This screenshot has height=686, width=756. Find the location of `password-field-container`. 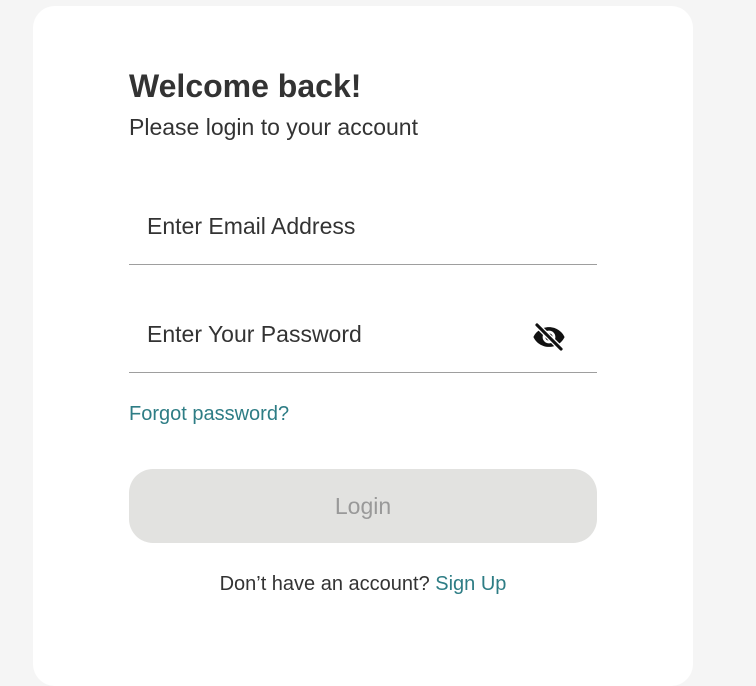

password-field-container is located at coordinates (363, 335).